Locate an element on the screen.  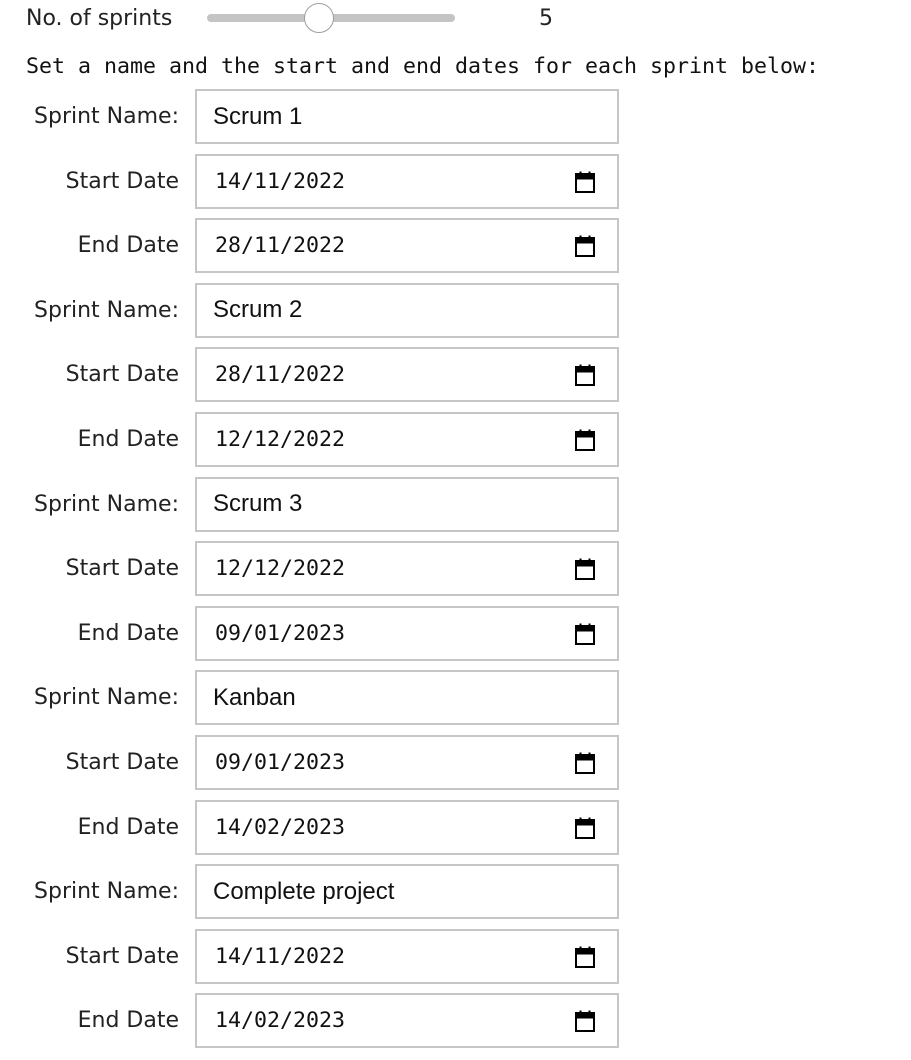
end-date-row: End Date 12/12/2022 is located at coordinates (455, 439).